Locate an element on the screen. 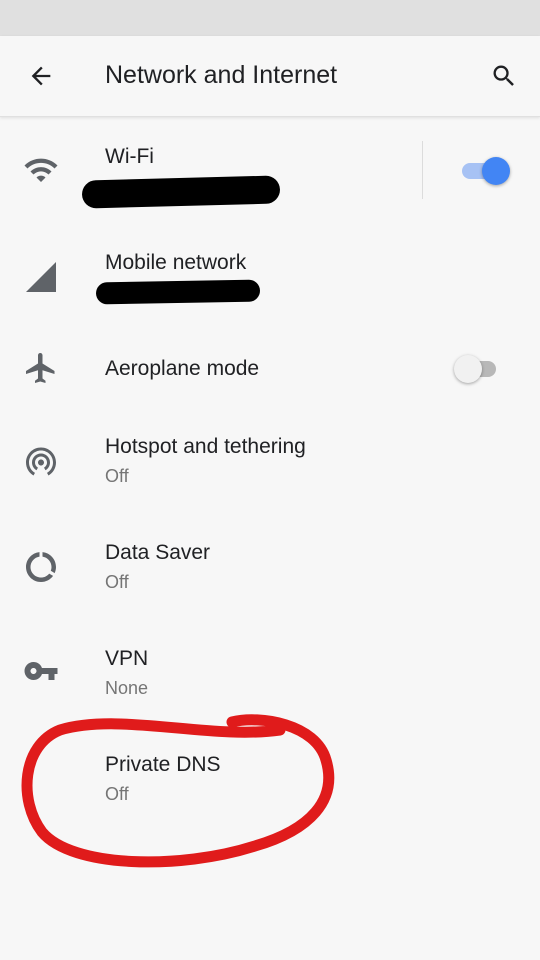  aeroplane-mode-label: Aeroplane mode is located at coordinates (182, 368).